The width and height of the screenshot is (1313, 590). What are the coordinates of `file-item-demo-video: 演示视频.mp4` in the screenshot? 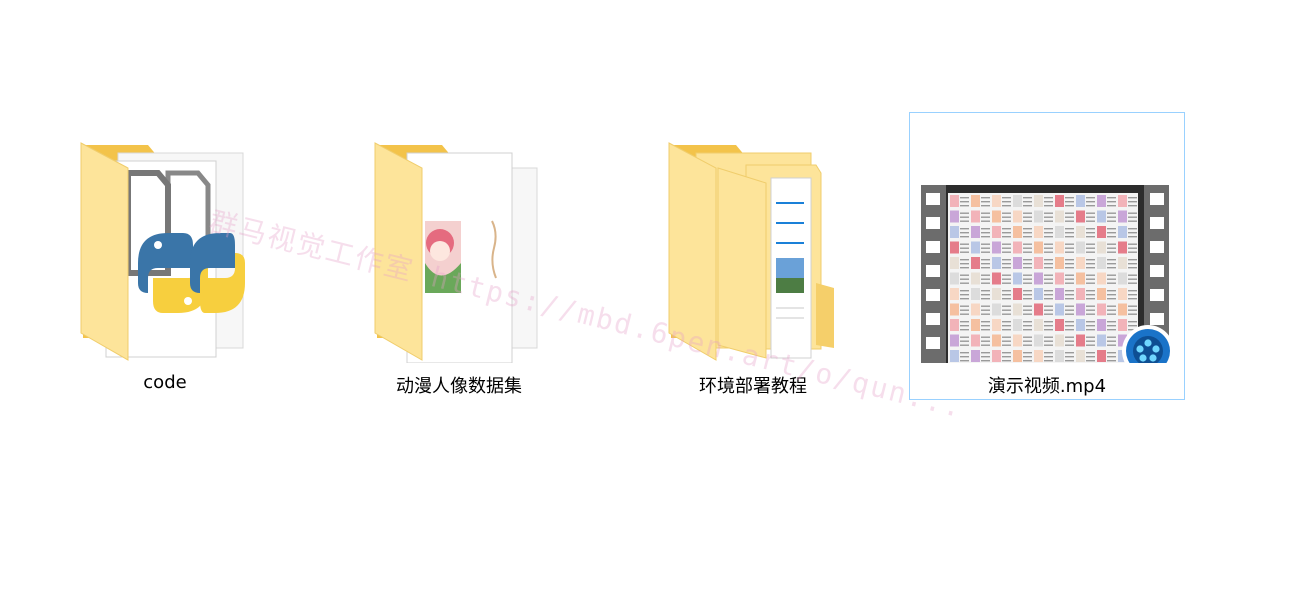 It's located at (1047, 256).